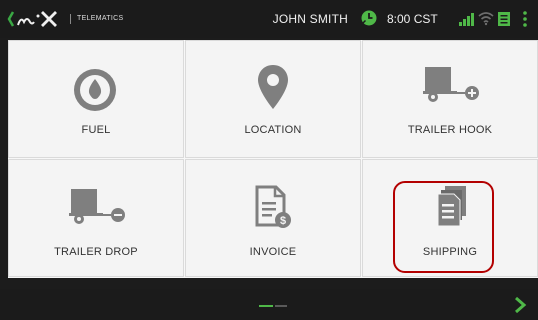 The width and height of the screenshot is (538, 320). Describe the element at coordinates (310, 19) in the screenshot. I see `user-name: JOHN SMITH` at that location.